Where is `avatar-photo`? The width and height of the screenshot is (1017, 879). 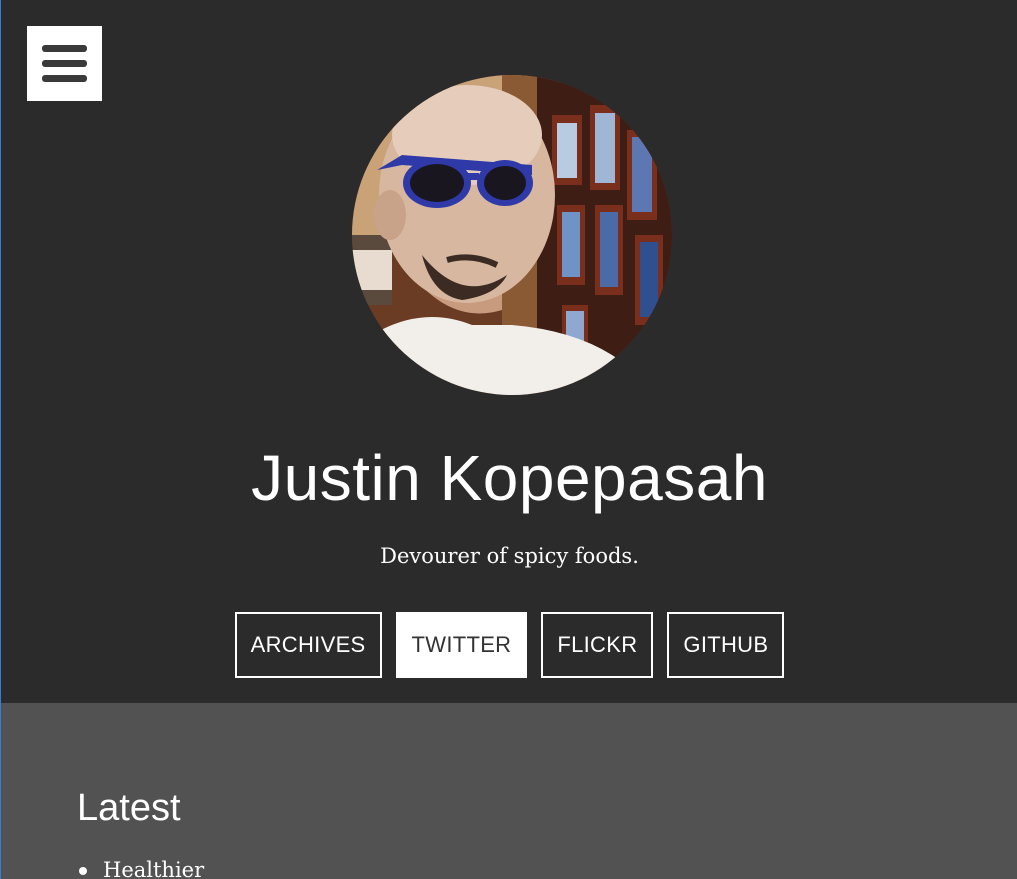 avatar-photo is located at coordinates (512, 235).